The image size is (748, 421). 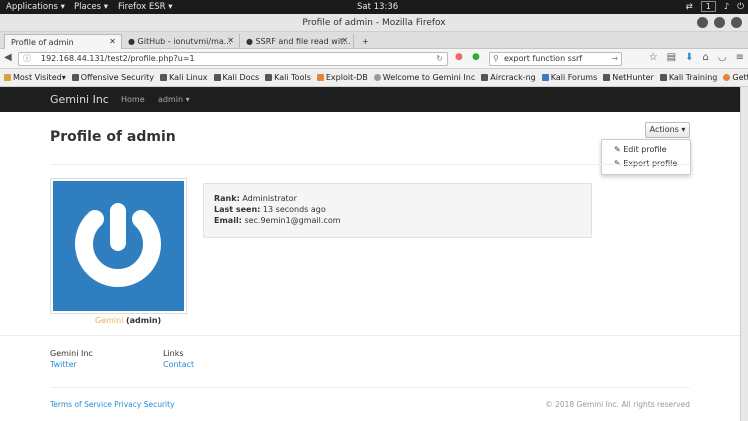 What do you see at coordinates (188, 77) in the screenshot?
I see `bookmark-label: Kali Linux` at bounding box center [188, 77].